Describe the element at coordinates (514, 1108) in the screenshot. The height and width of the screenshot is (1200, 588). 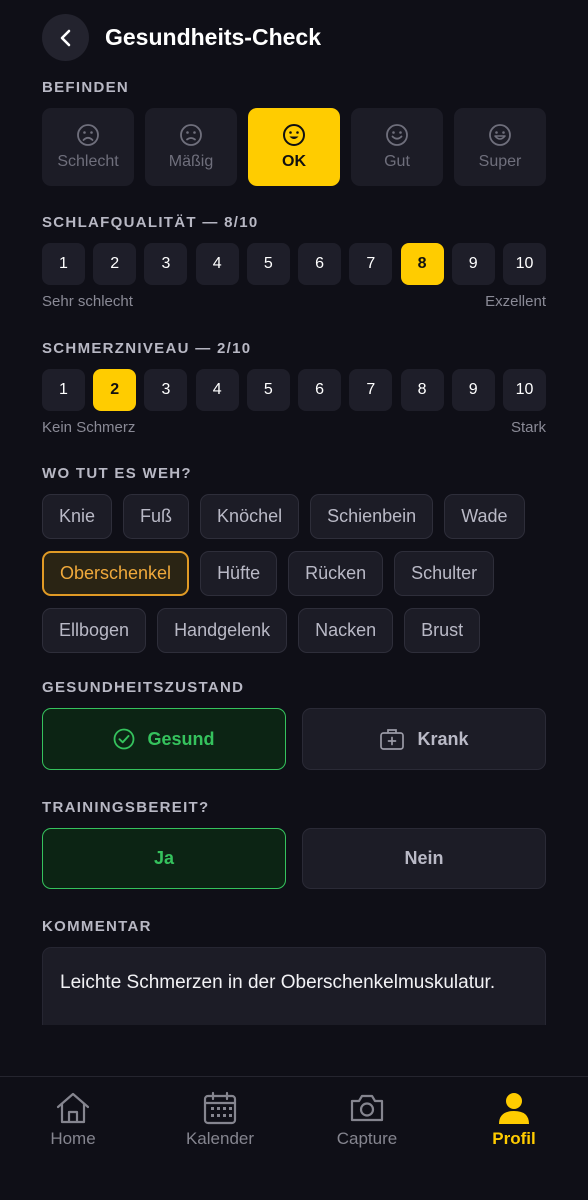
I see `profile-icon` at that location.